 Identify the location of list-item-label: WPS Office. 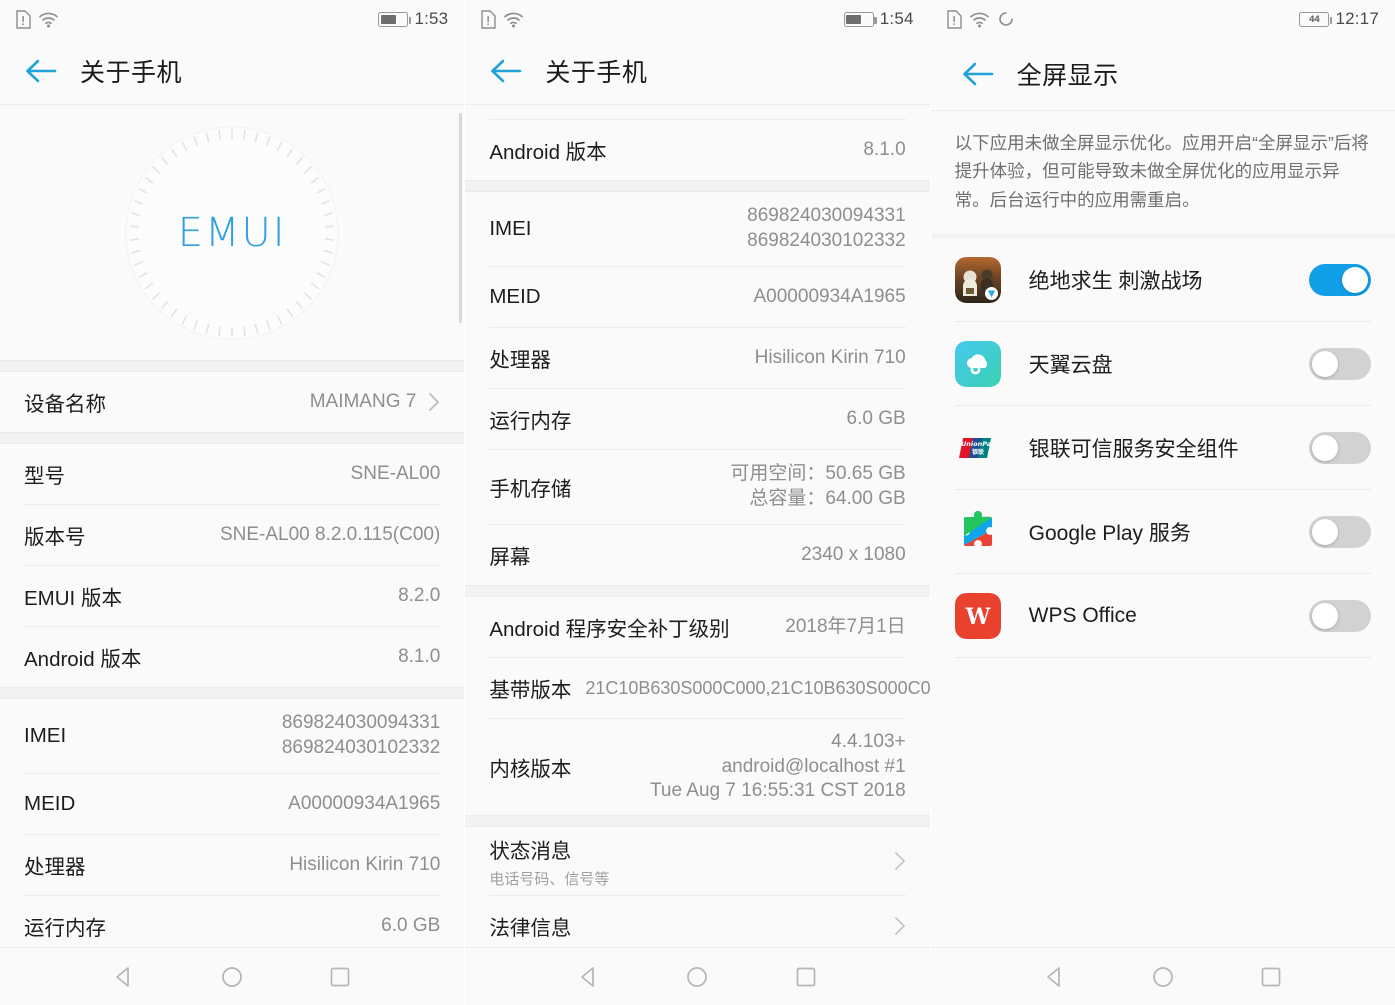
(1082, 615).